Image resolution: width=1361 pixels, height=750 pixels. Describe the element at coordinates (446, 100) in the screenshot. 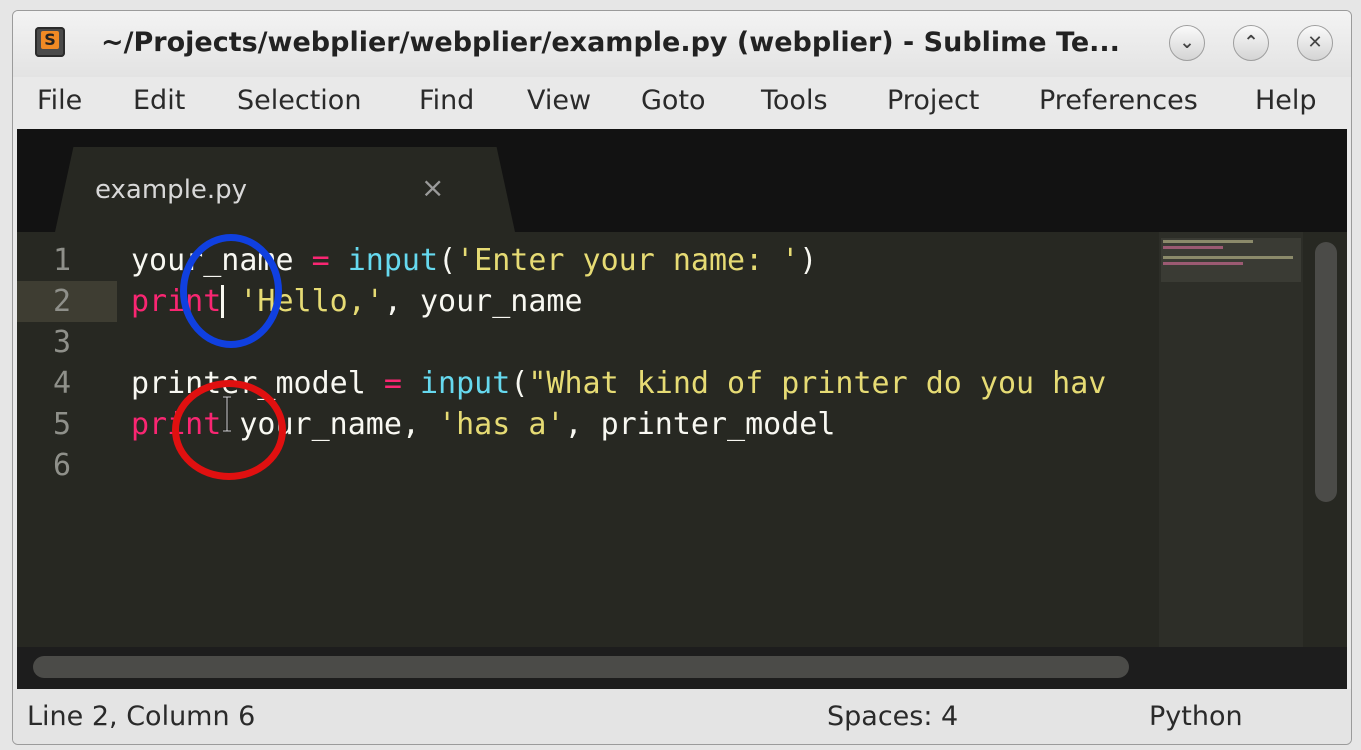

I see `menu-find: Find` at that location.